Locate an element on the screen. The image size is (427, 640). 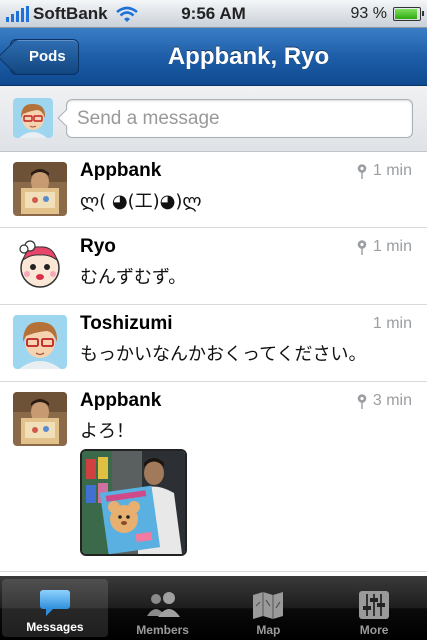
photo-thumbnail is located at coordinates (133, 502).